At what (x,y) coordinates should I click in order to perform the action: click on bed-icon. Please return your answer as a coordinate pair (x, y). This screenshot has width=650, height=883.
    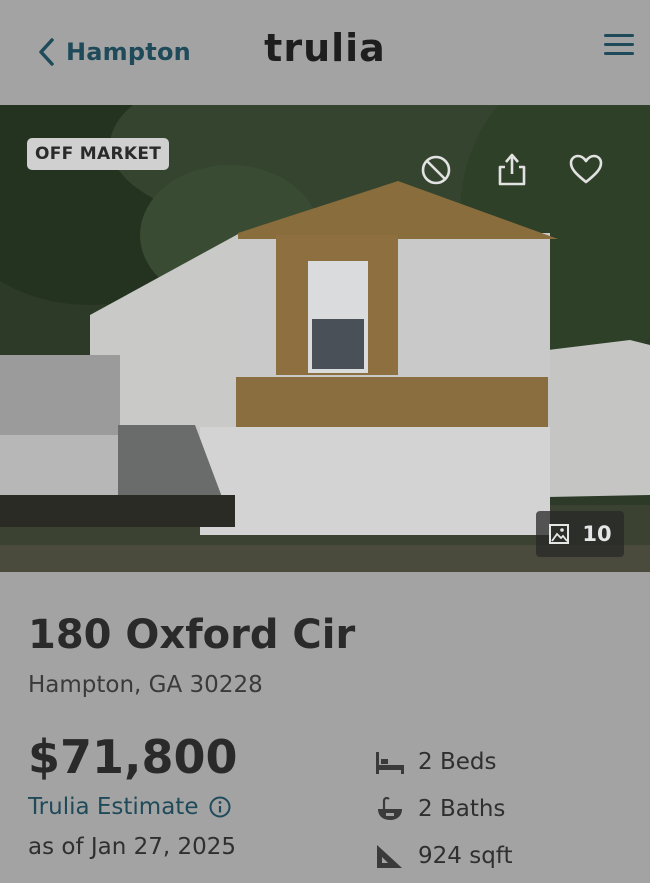
    Looking at the image, I should click on (390, 762).